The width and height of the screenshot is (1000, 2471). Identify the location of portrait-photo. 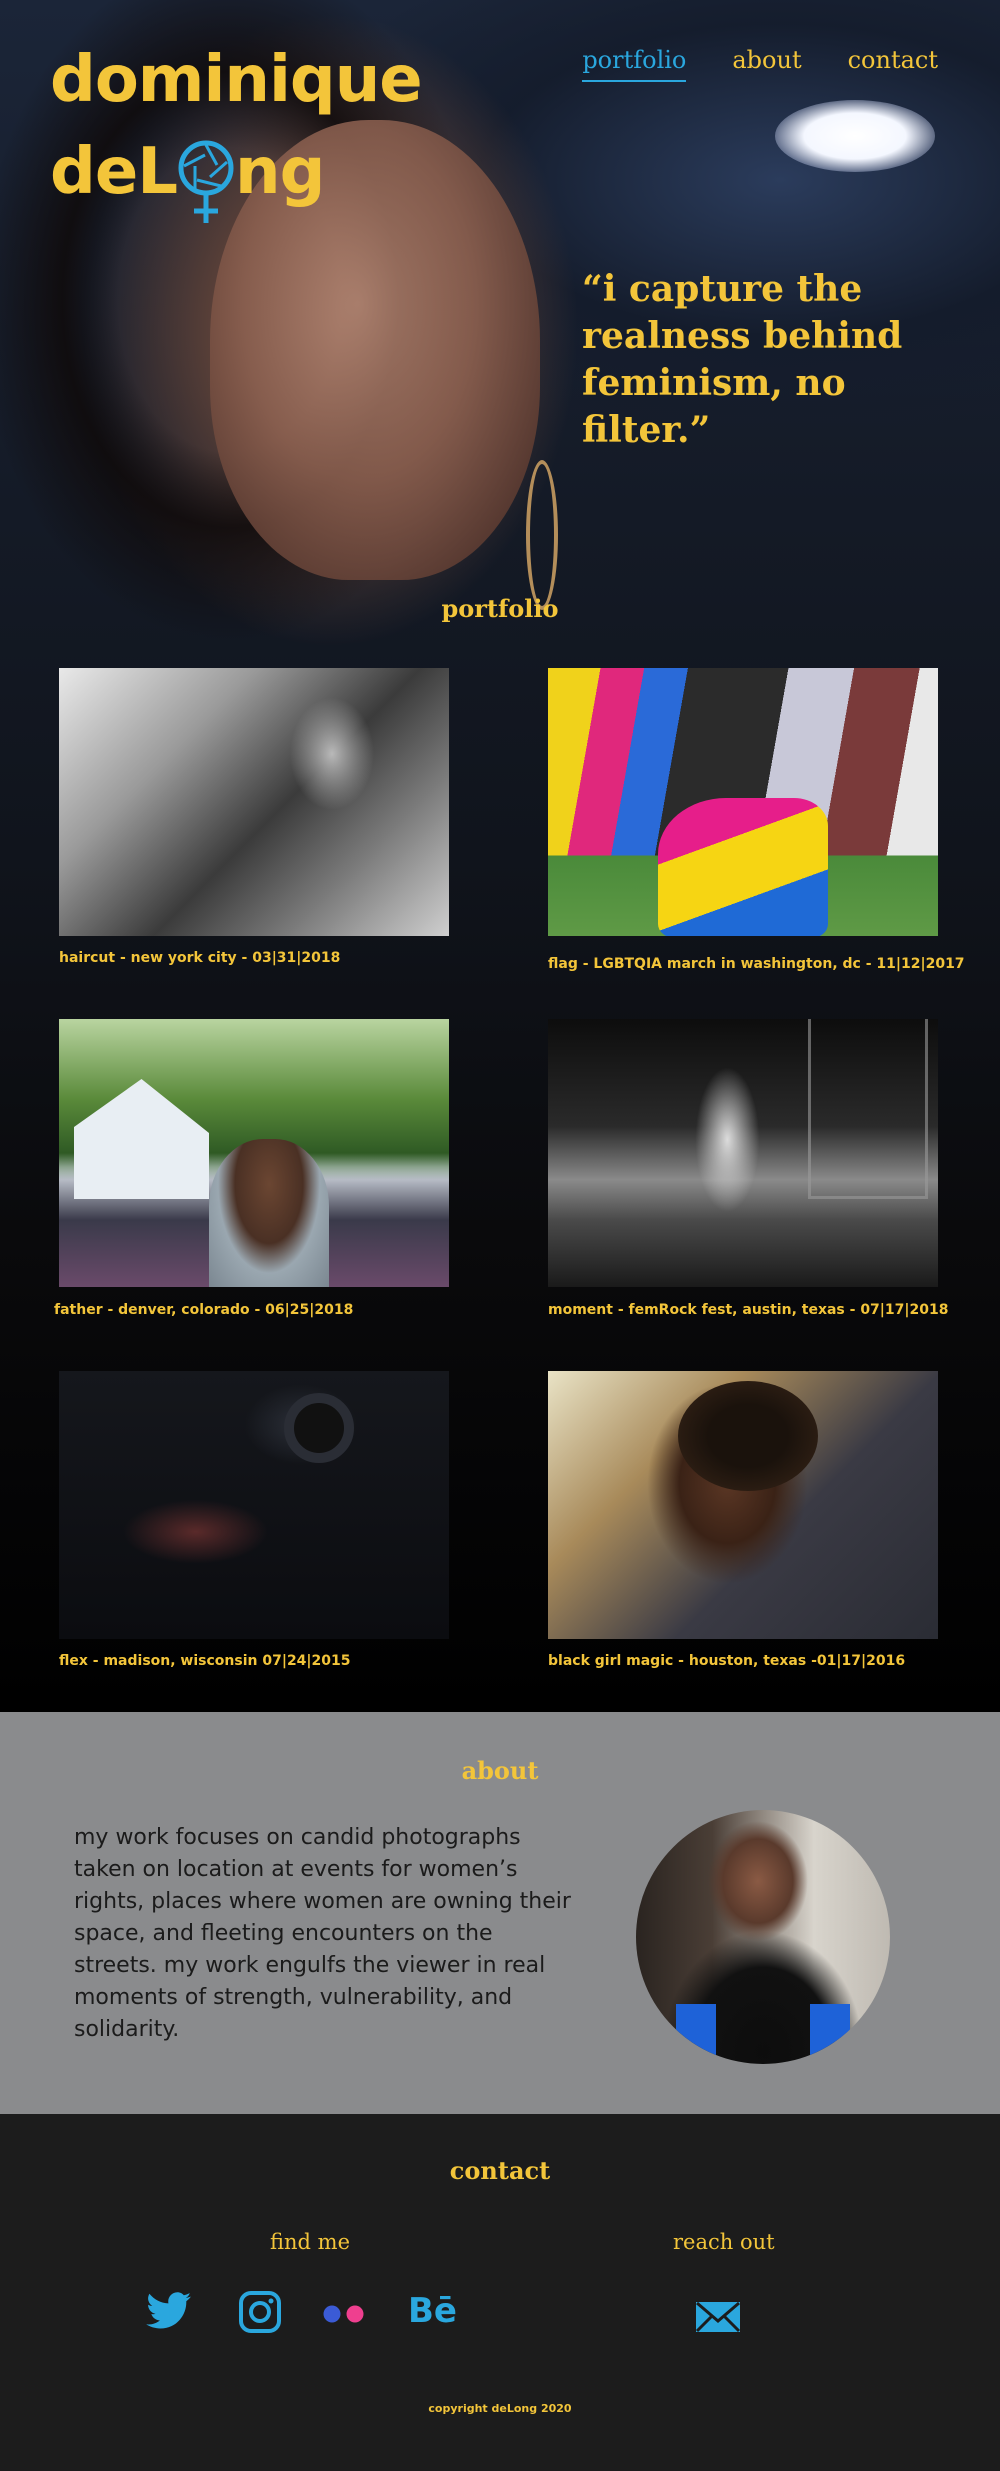
(763, 1937).